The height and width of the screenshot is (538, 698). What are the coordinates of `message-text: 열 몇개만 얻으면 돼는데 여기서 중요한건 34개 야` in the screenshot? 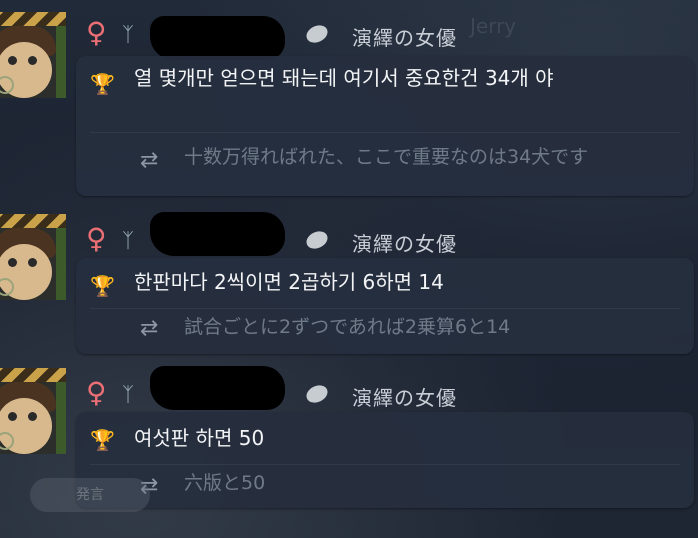 It's located at (344, 78).